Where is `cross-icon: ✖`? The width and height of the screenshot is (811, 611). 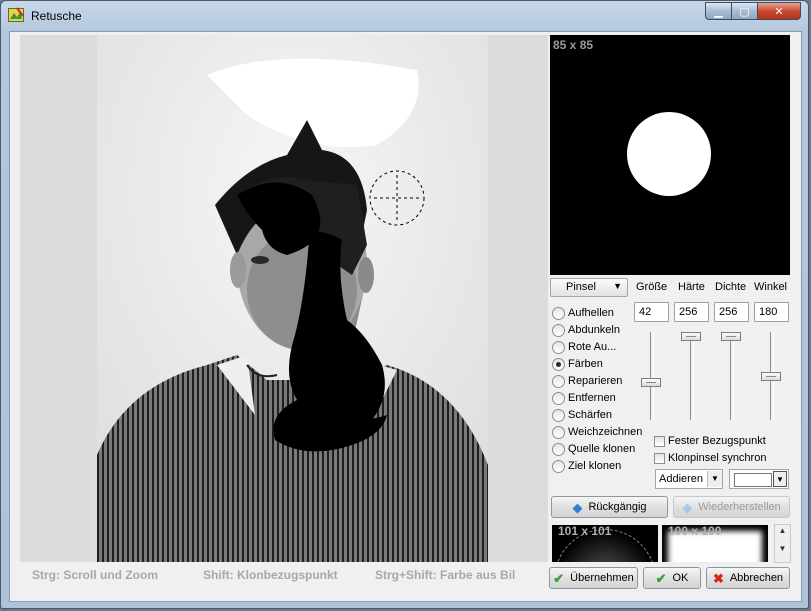
cross-icon: ✖ is located at coordinates (718, 578).